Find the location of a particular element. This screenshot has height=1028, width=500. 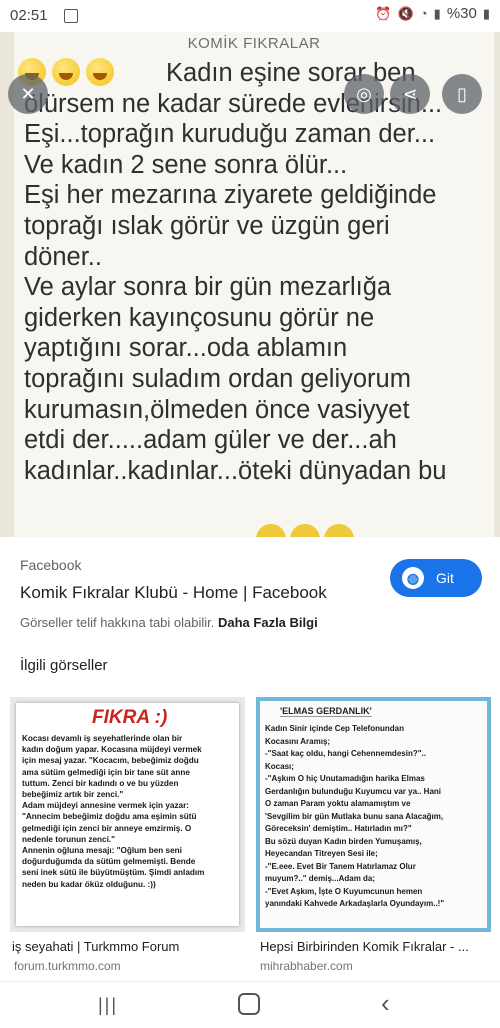

bottom-emoji-row is located at coordinates (305, 530).